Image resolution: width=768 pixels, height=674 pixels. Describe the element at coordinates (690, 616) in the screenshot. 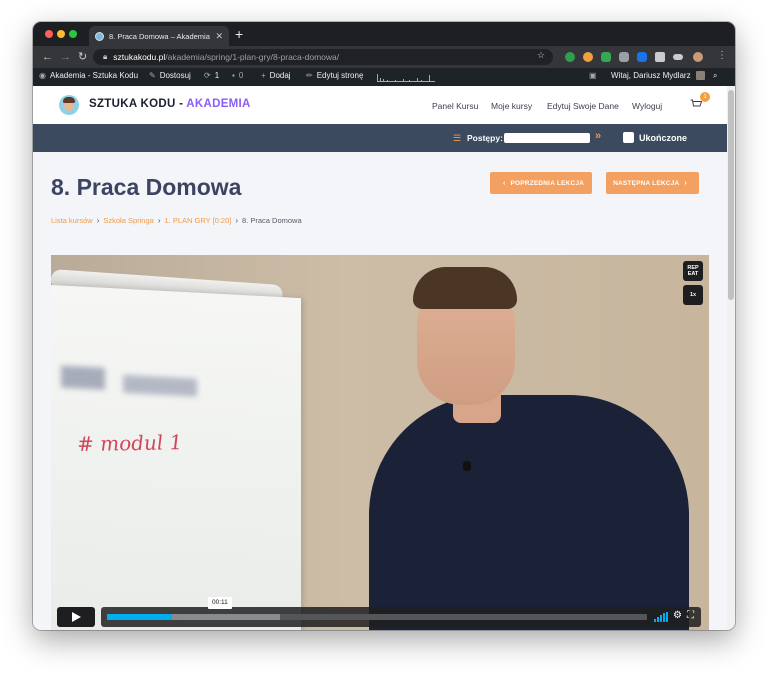

I see `fullscreen-icon: ⛶` at that location.